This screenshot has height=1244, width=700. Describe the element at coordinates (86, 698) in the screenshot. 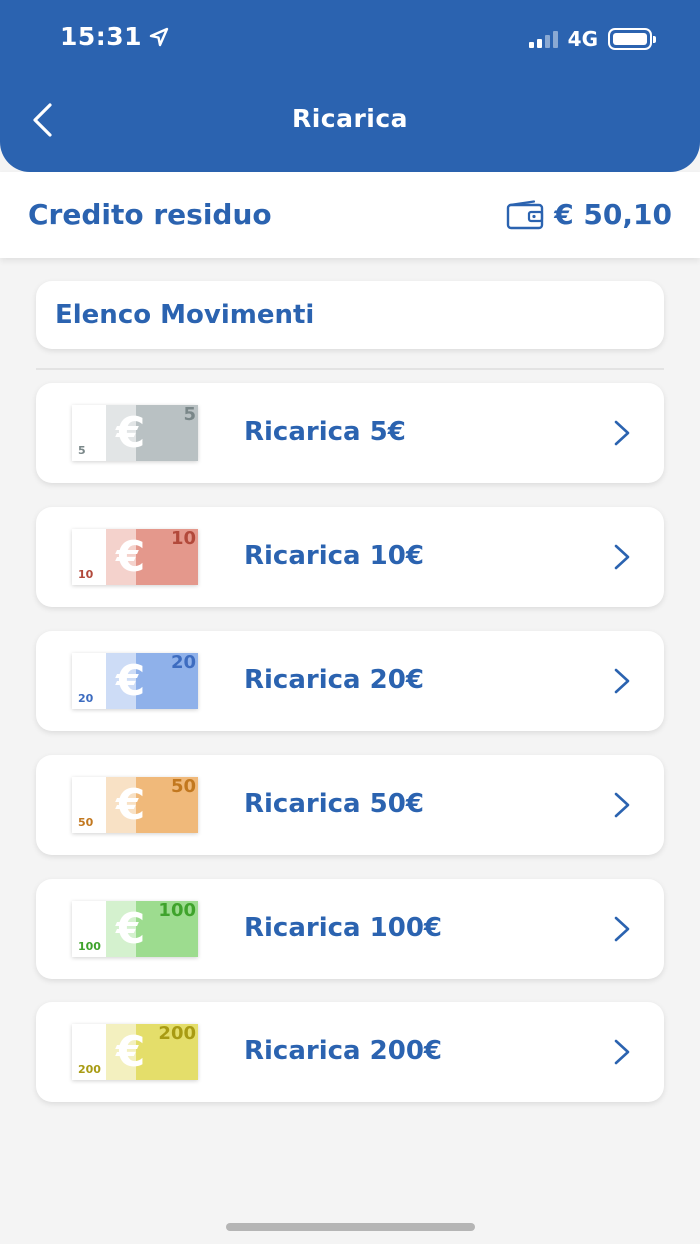

I see `banknote-value-small: 20` at that location.